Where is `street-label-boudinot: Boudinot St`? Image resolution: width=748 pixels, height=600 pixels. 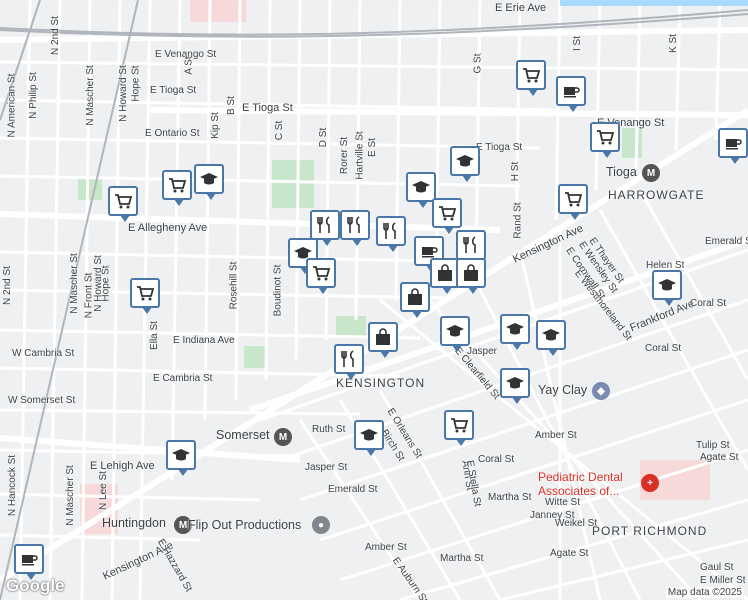 street-label-boudinot: Boudinot St is located at coordinates (278, 290).